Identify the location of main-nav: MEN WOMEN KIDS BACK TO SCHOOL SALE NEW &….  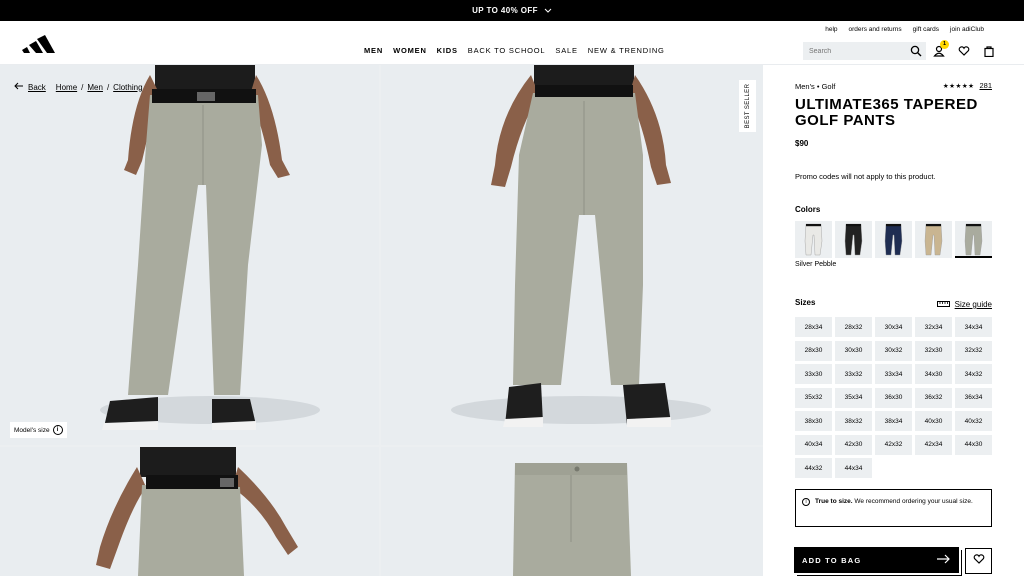
(514, 50).